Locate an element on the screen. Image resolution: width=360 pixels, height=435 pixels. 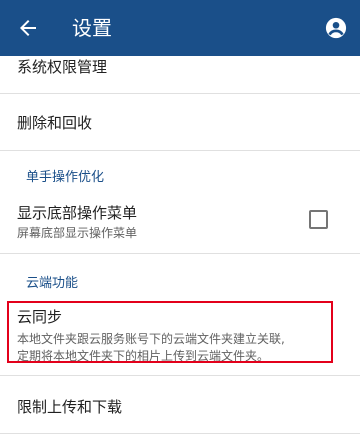
permissions-title: 系统权限管理 is located at coordinates (62, 67).